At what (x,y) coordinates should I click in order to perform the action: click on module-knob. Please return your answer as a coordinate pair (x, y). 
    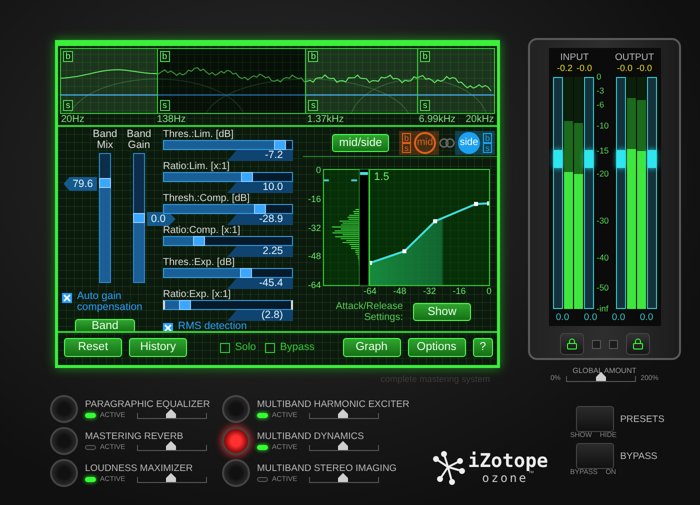
    Looking at the image, I should click on (236, 441).